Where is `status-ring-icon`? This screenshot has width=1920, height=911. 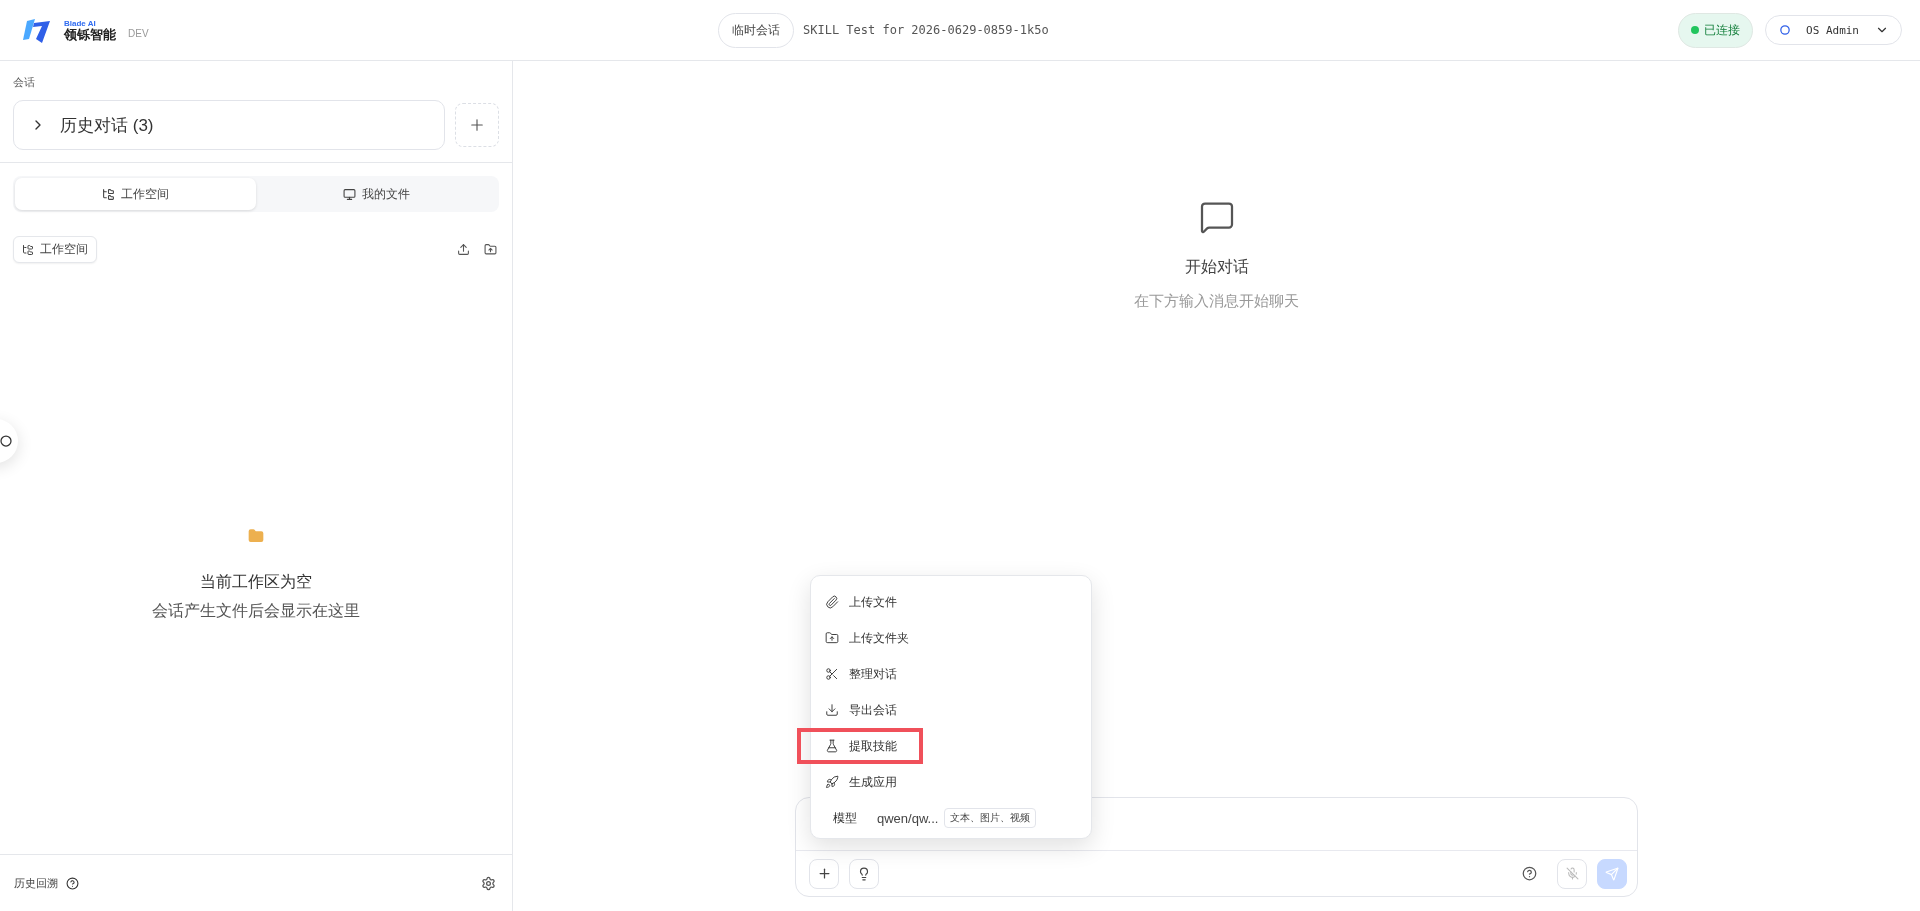
status-ring-icon is located at coordinates (1785, 30).